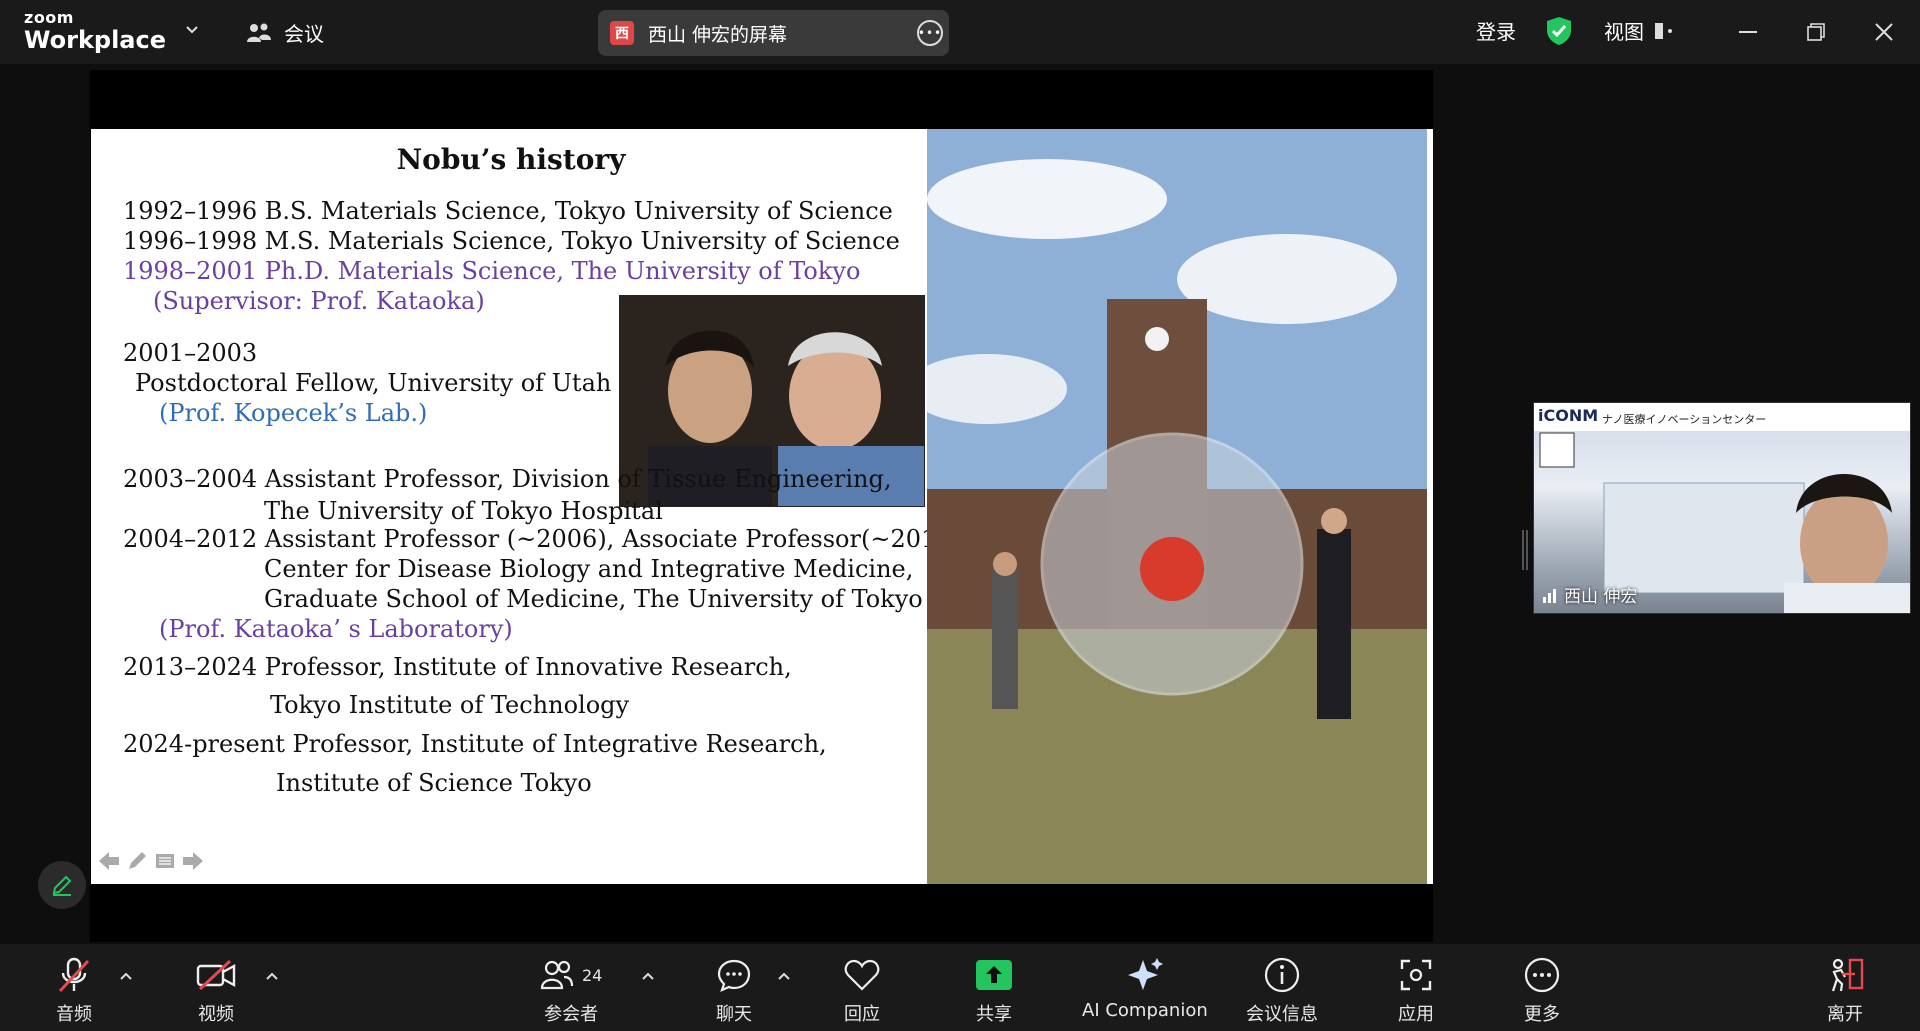 The image size is (1920, 1031). What do you see at coordinates (95, 40) in the screenshot?
I see `logo-workplace-text: Workplace` at bounding box center [95, 40].